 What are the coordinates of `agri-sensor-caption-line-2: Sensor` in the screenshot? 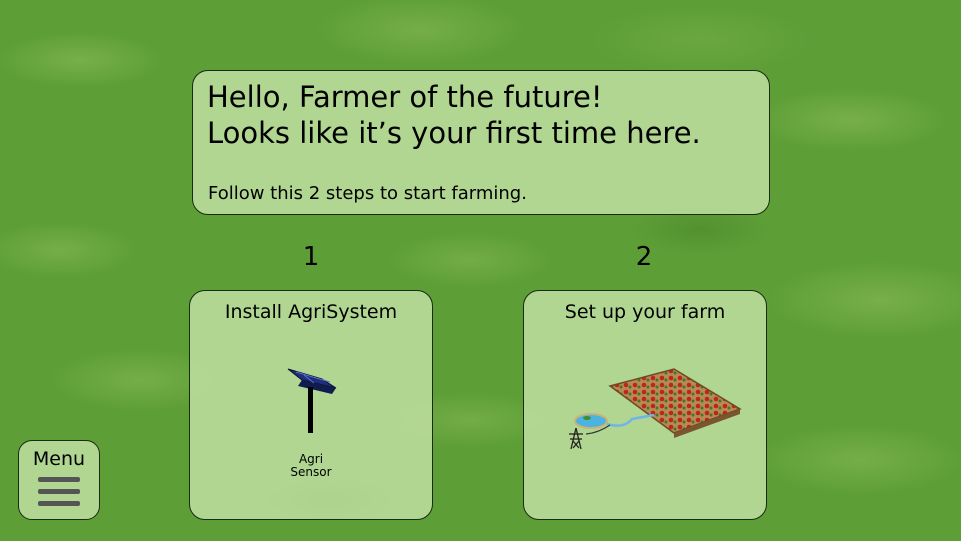 It's located at (311, 472).